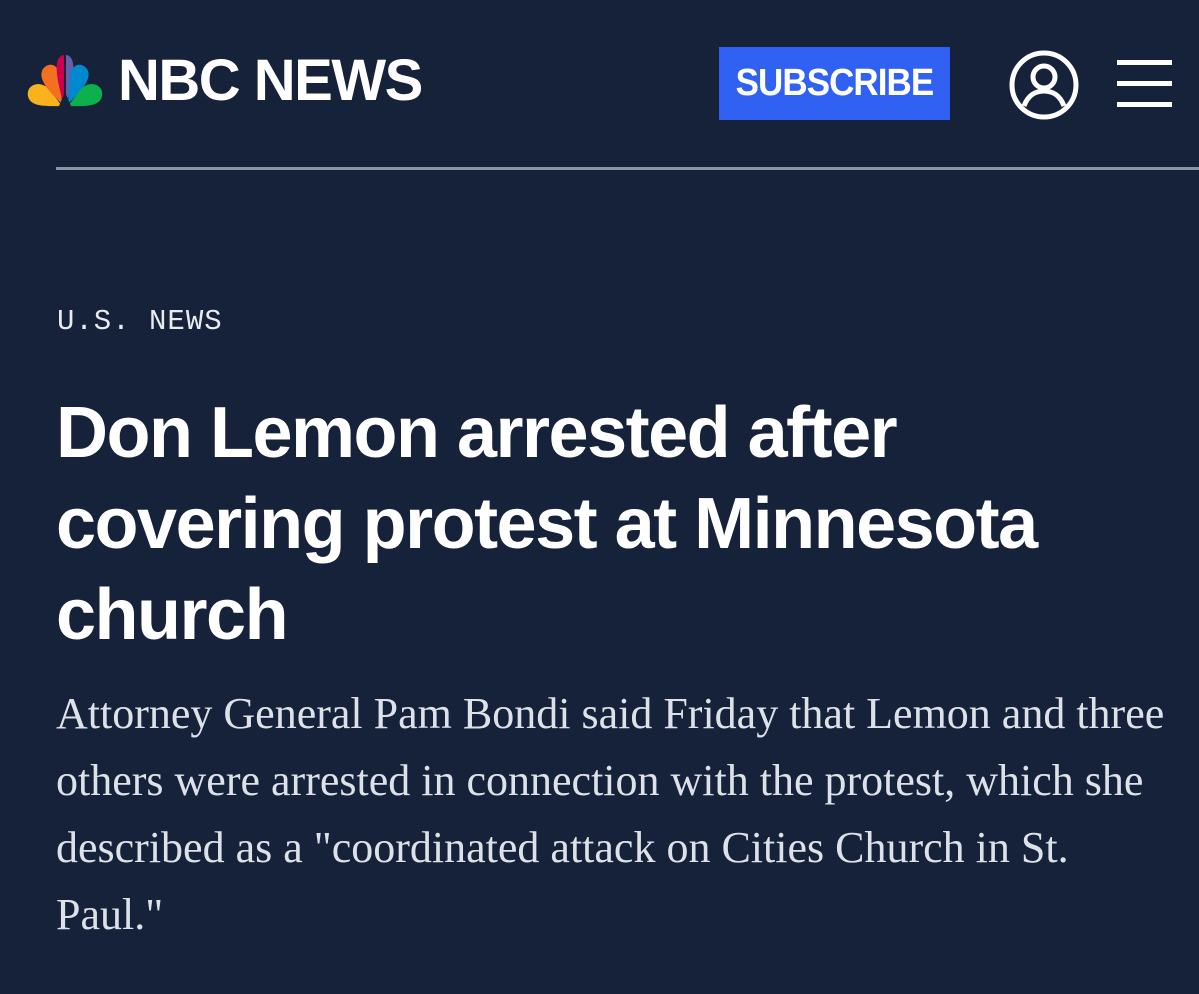  I want to click on hamburger-menu-button, so click(1144, 84).